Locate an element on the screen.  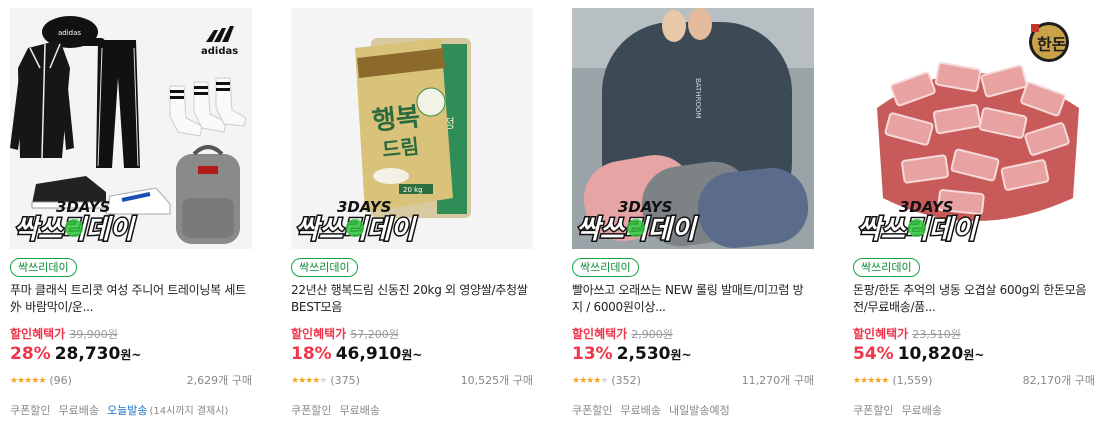
rice-brand-text: 행복 is located at coordinates (396, 119).